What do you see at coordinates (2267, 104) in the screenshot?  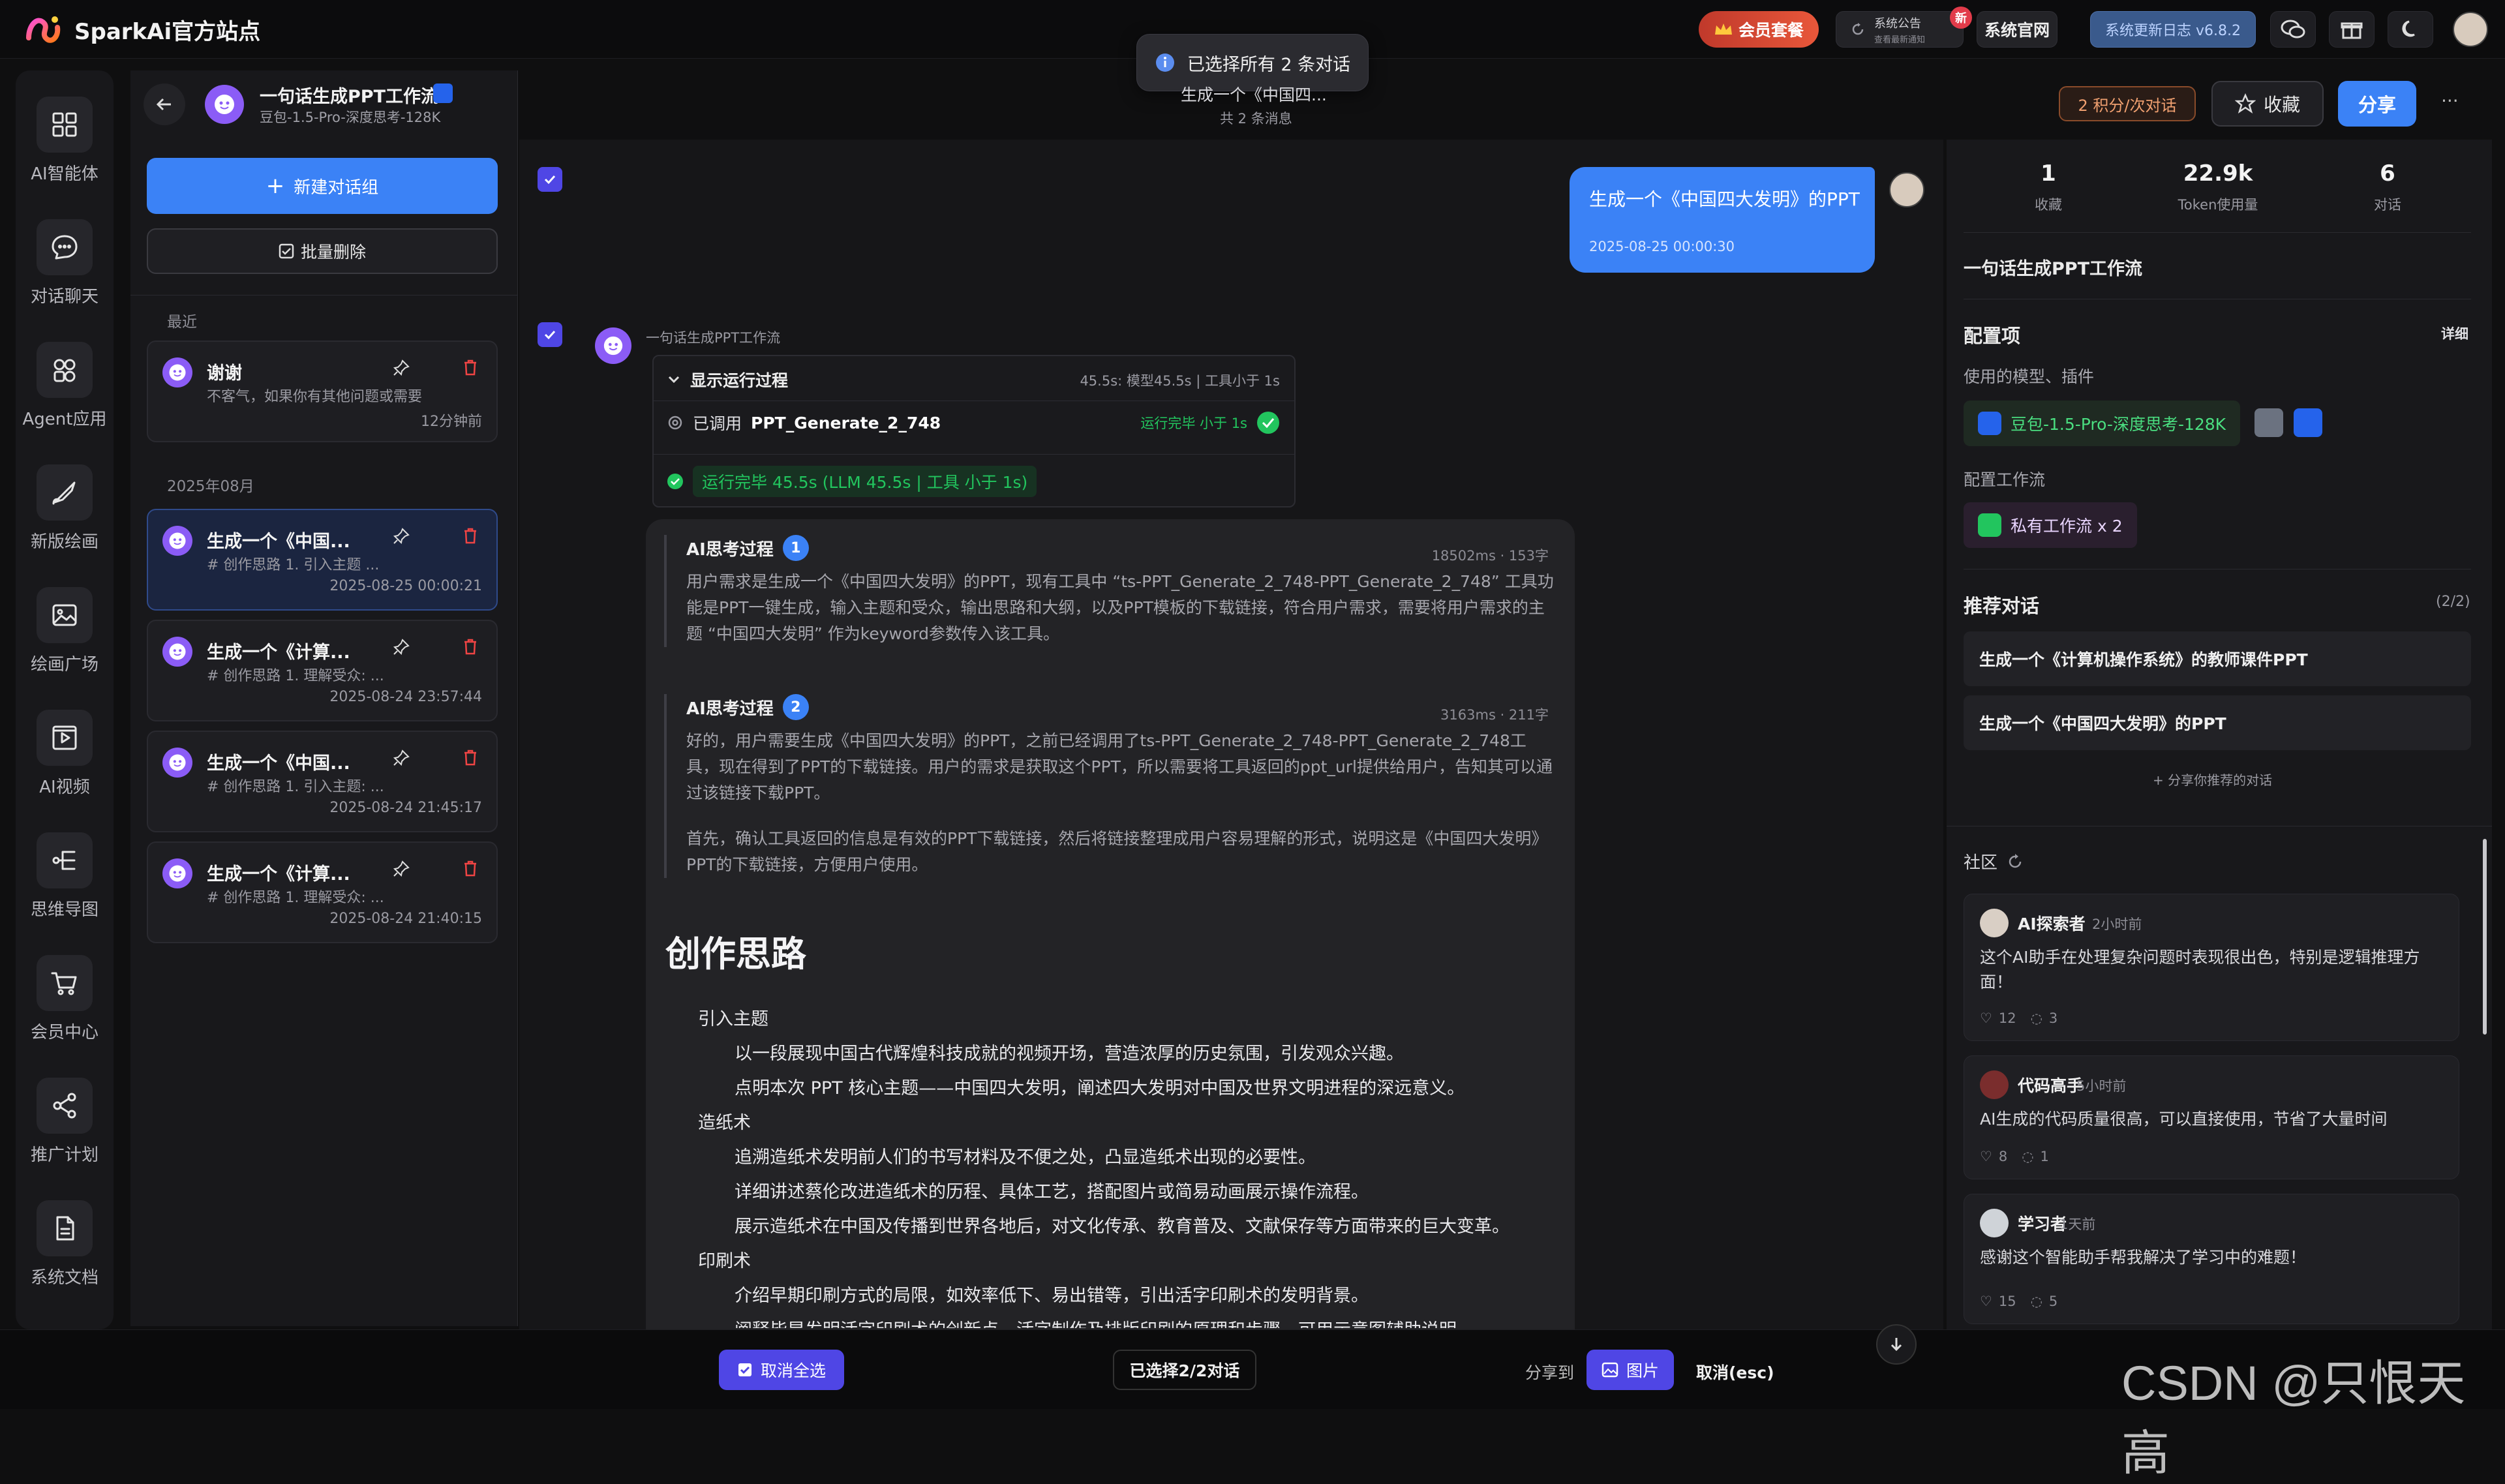 I see `favorite-button: 收藏` at bounding box center [2267, 104].